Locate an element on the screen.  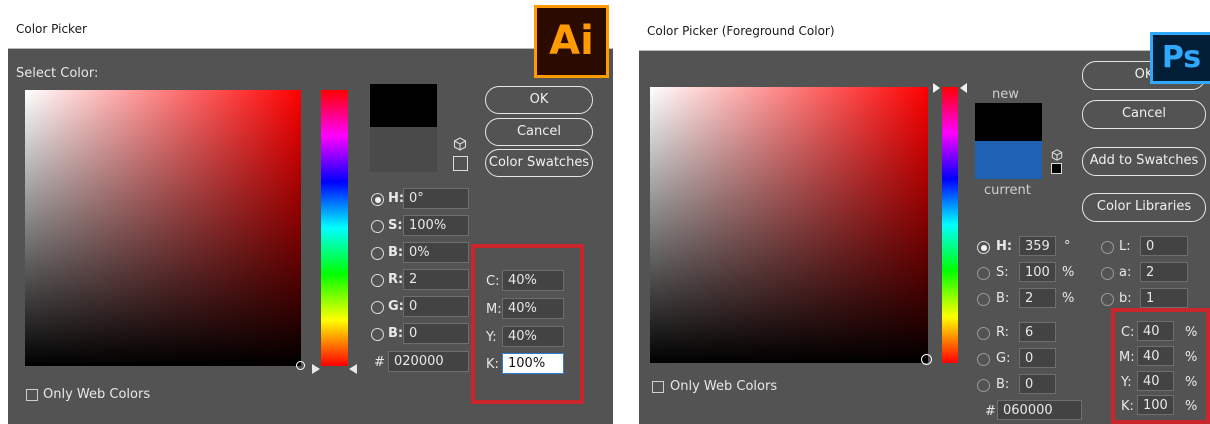
ps-radio-b is located at coordinates (983, 299).